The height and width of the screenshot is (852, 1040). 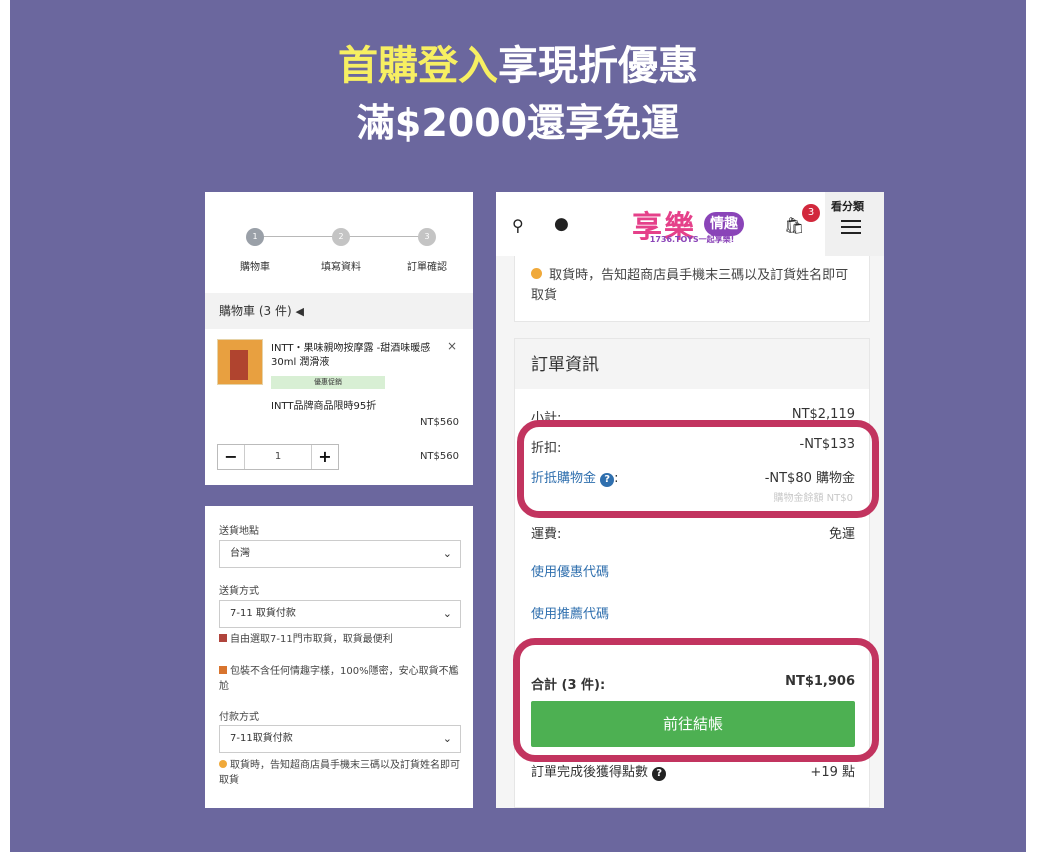 I want to click on increase-quantity-button: +, so click(x=324, y=457).